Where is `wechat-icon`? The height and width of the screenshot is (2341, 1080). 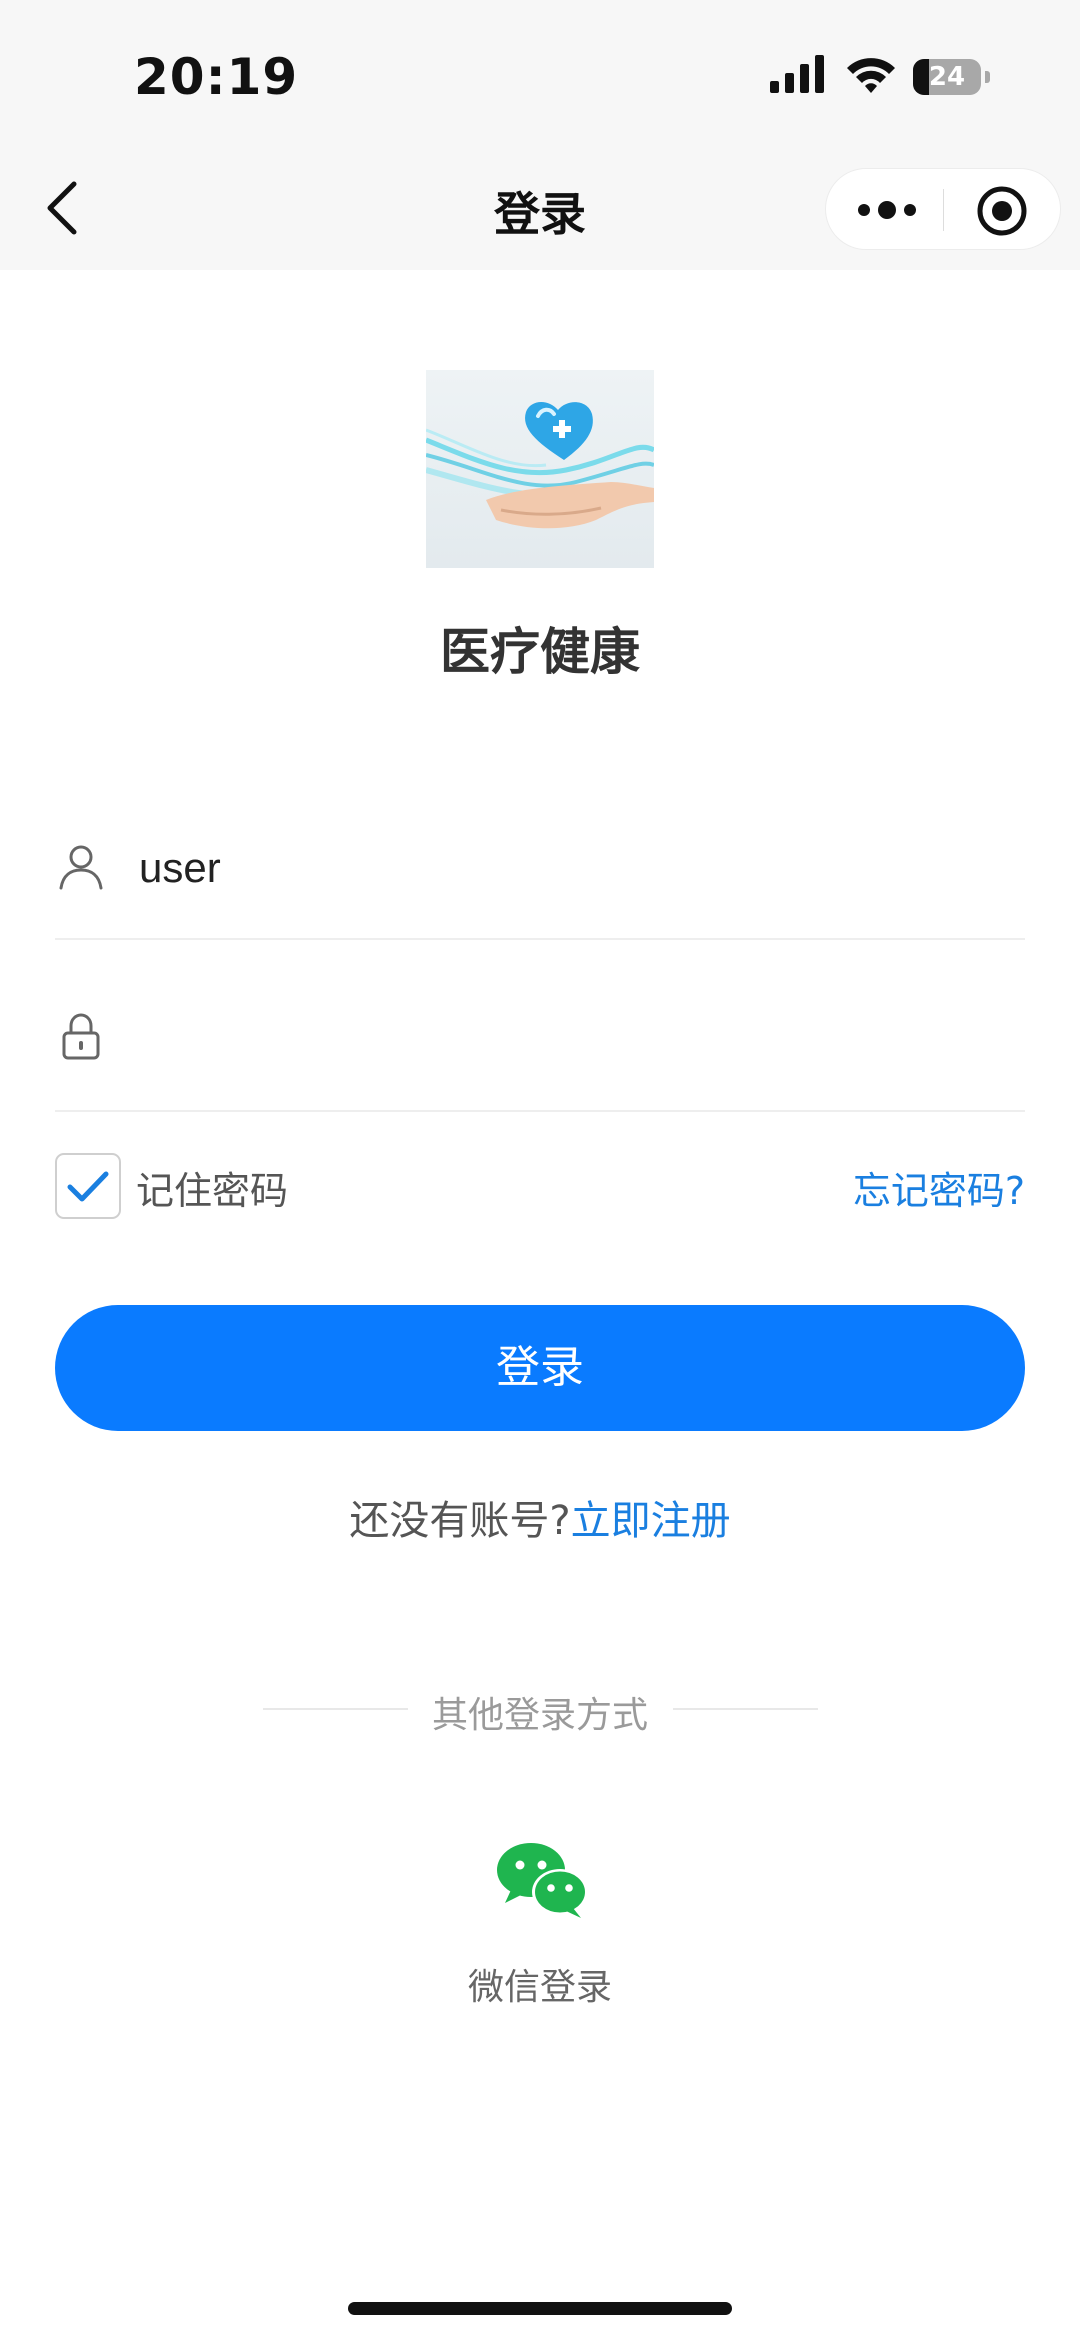
wechat-icon is located at coordinates (542, 1880).